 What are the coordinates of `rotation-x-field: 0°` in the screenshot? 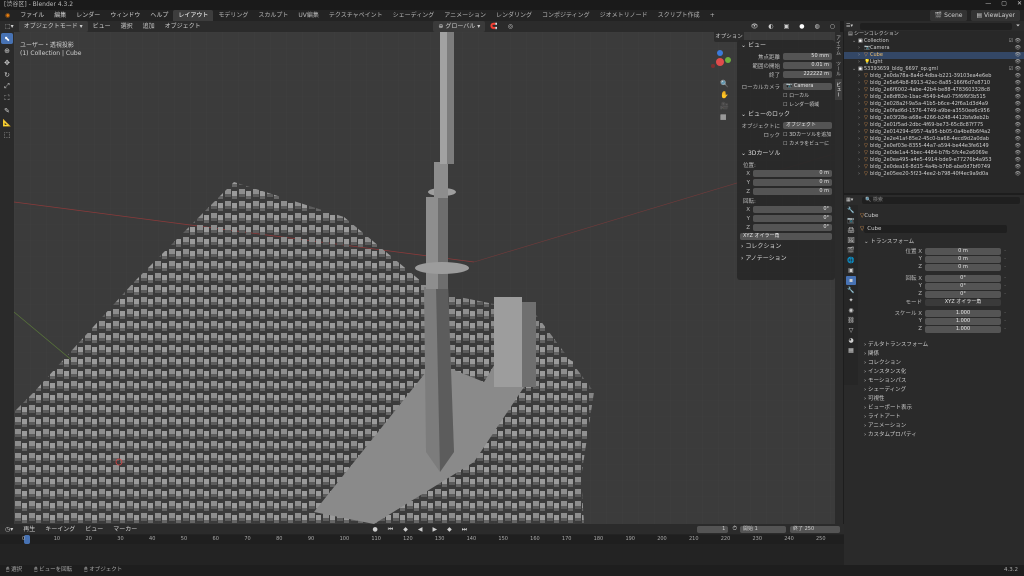 It's located at (963, 278).